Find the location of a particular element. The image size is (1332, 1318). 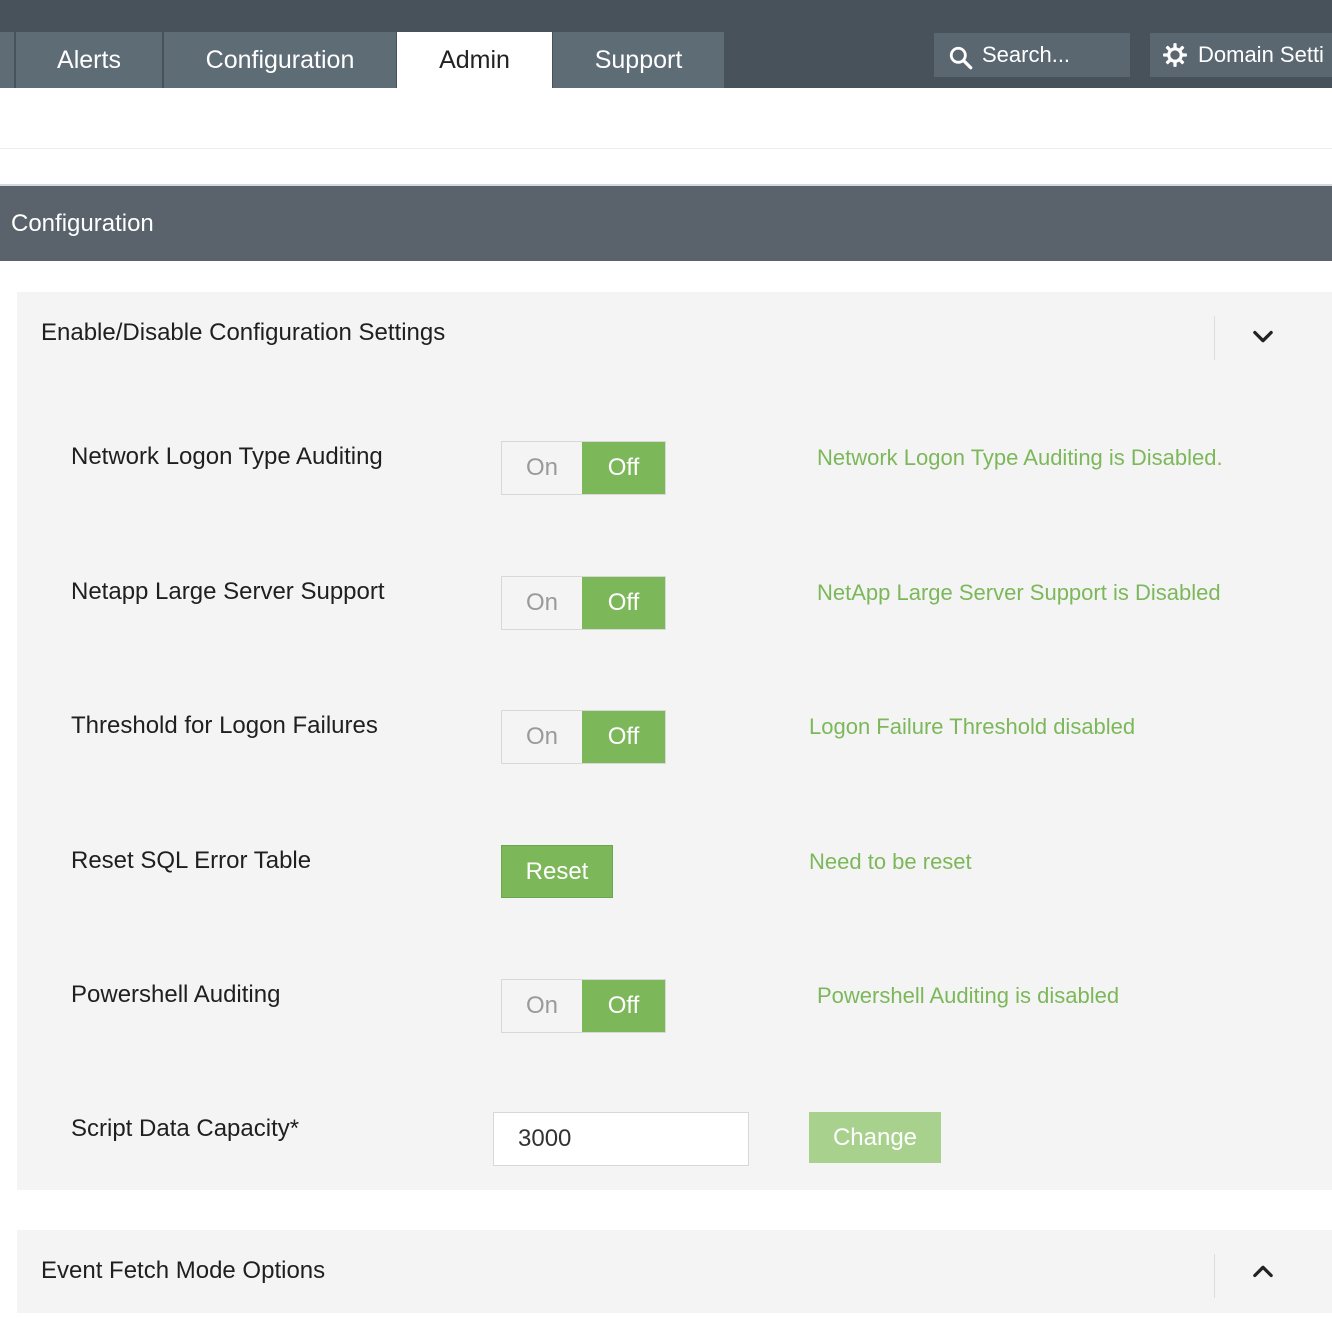

gear-icon is located at coordinates (1175, 55).